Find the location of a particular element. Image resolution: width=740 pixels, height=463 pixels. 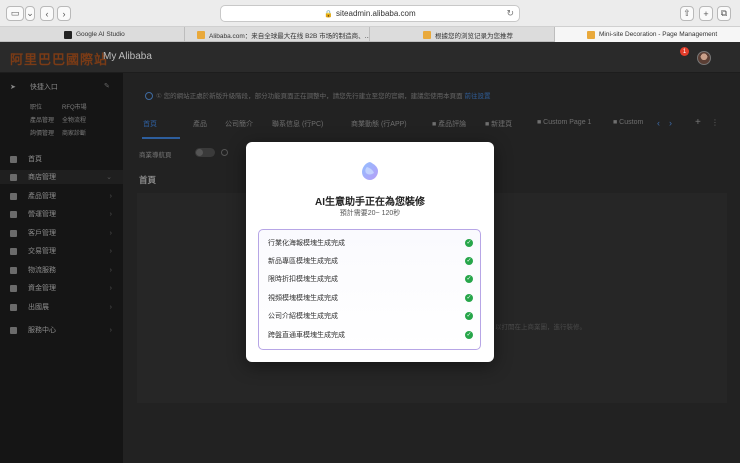

list-item: 跨盤直通車模塊生成完成 ✓ is located at coordinates (370, 335).